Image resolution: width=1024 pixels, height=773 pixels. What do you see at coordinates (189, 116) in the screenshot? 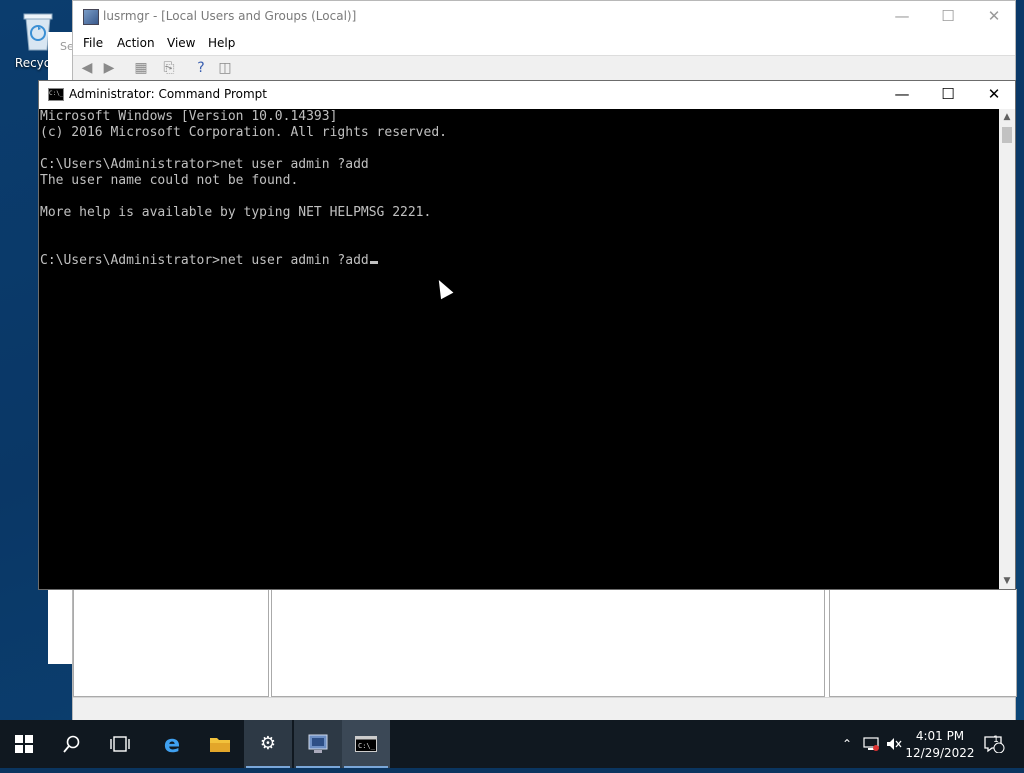
I see `console-line: Microsoft Windows [Version 10.0.14393]` at bounding box center [189, 116].